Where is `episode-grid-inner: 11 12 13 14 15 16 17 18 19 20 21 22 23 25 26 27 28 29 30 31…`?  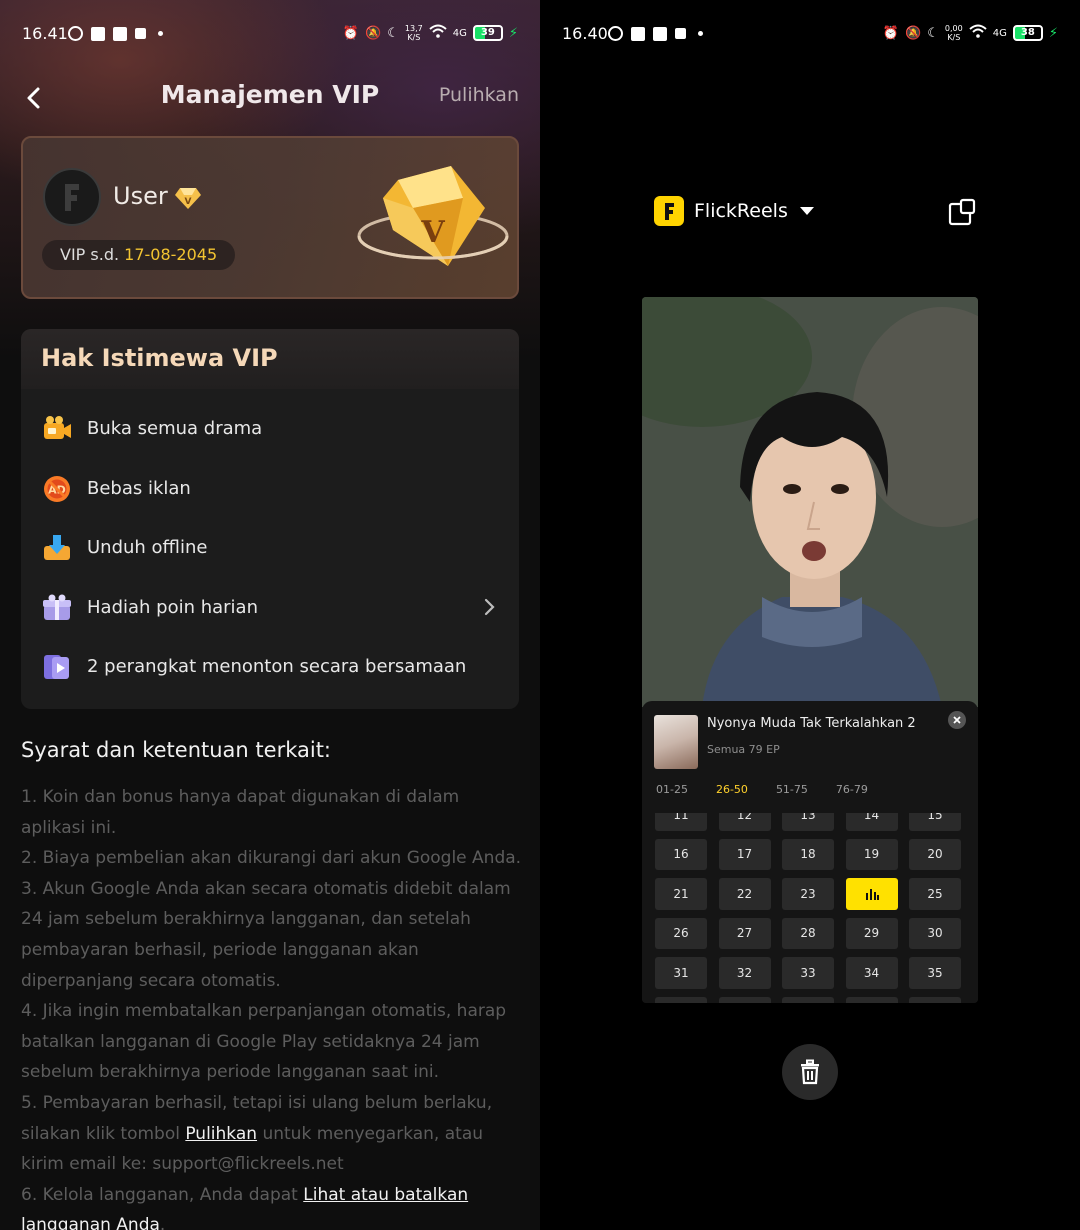 episode-grid-inner: 11 12 13 14 15 16 17 18 19 20 21 22 23 25 26 27 28 29 30 31… is located at coordinates (808, 908).